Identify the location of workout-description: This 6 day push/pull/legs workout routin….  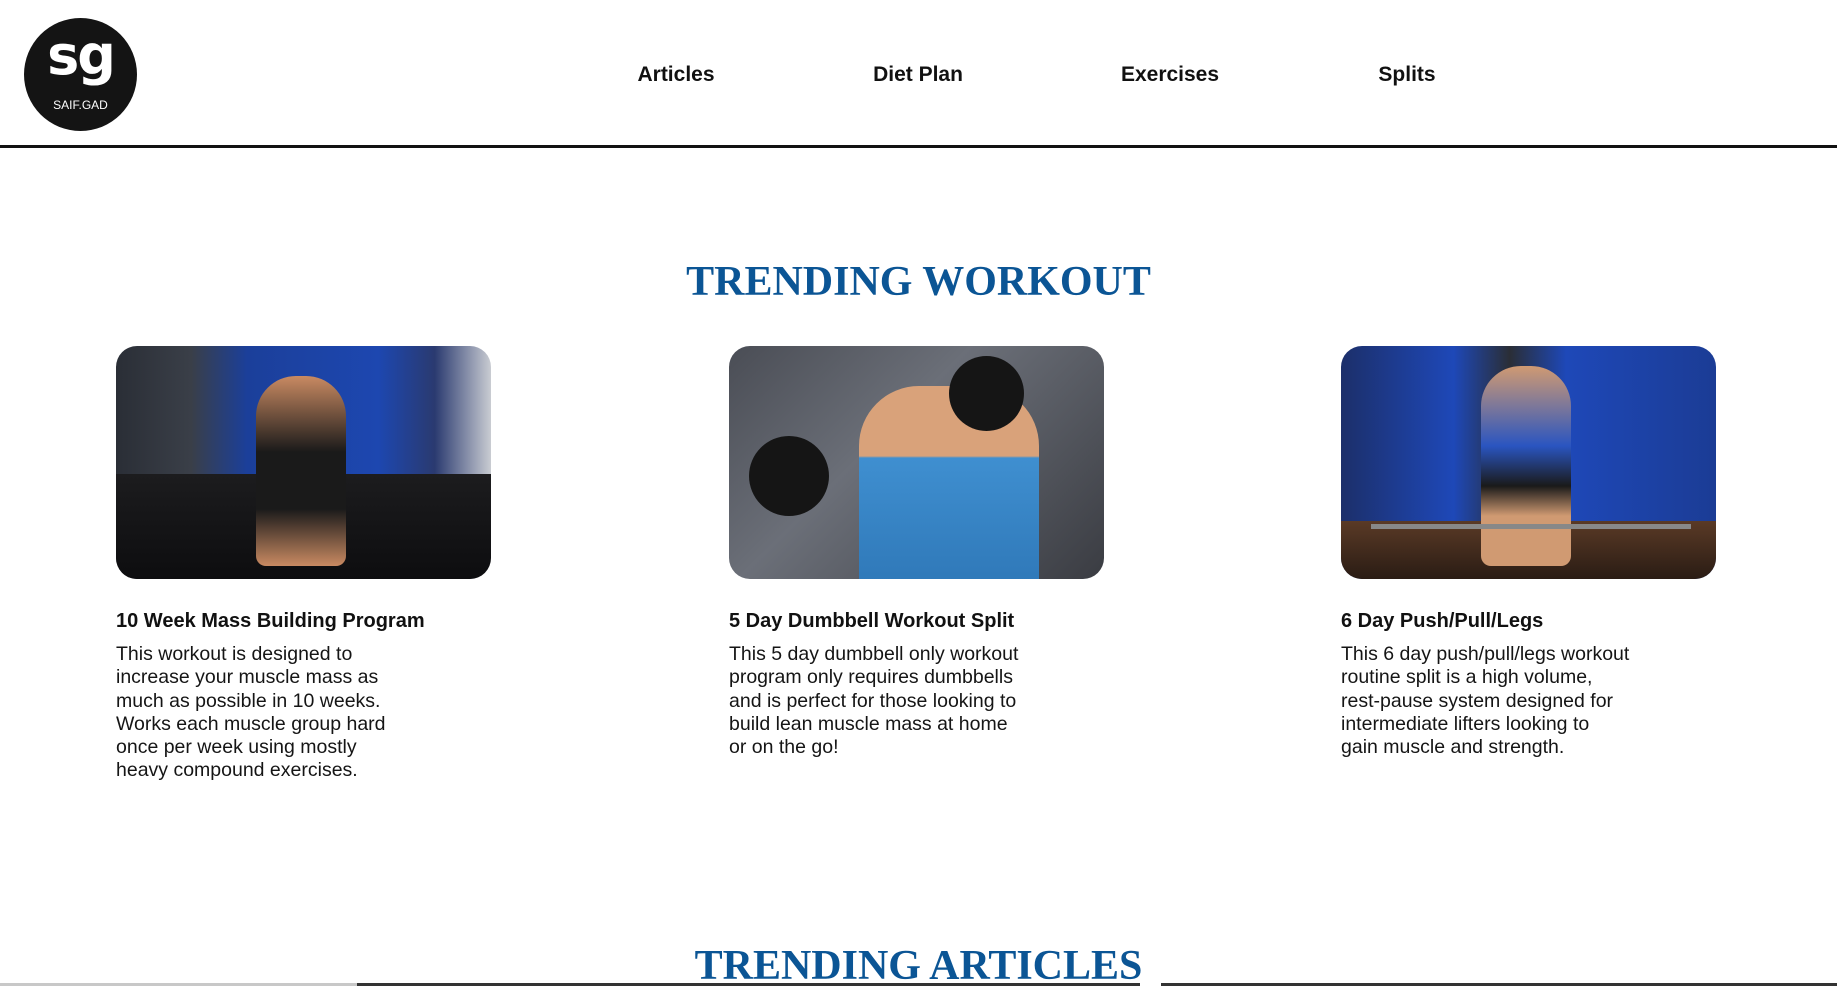
(1485, 701).